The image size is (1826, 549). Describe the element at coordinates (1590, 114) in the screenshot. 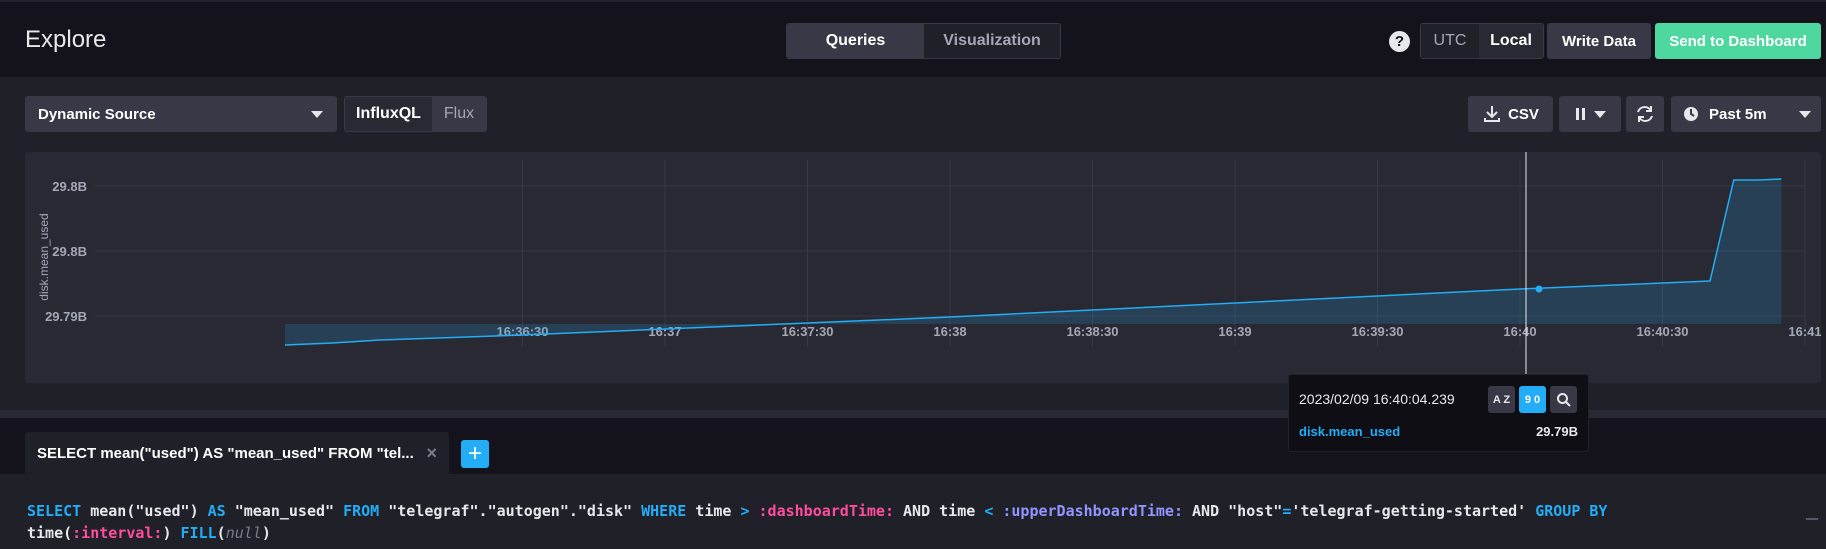

I see `auto-refresh-dropdown` at that location.